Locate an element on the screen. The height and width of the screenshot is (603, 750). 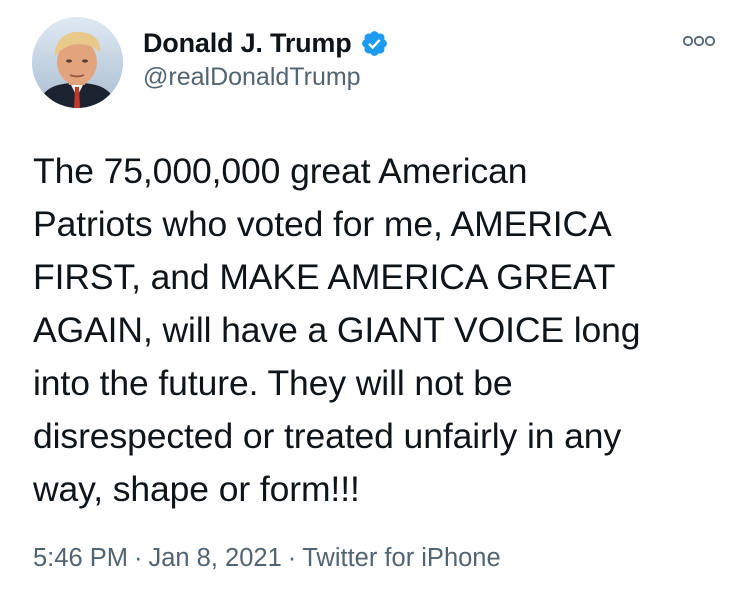
tweet-text-line: Patriots who voted for me, AMERICA is located at coordinates (322, 224).